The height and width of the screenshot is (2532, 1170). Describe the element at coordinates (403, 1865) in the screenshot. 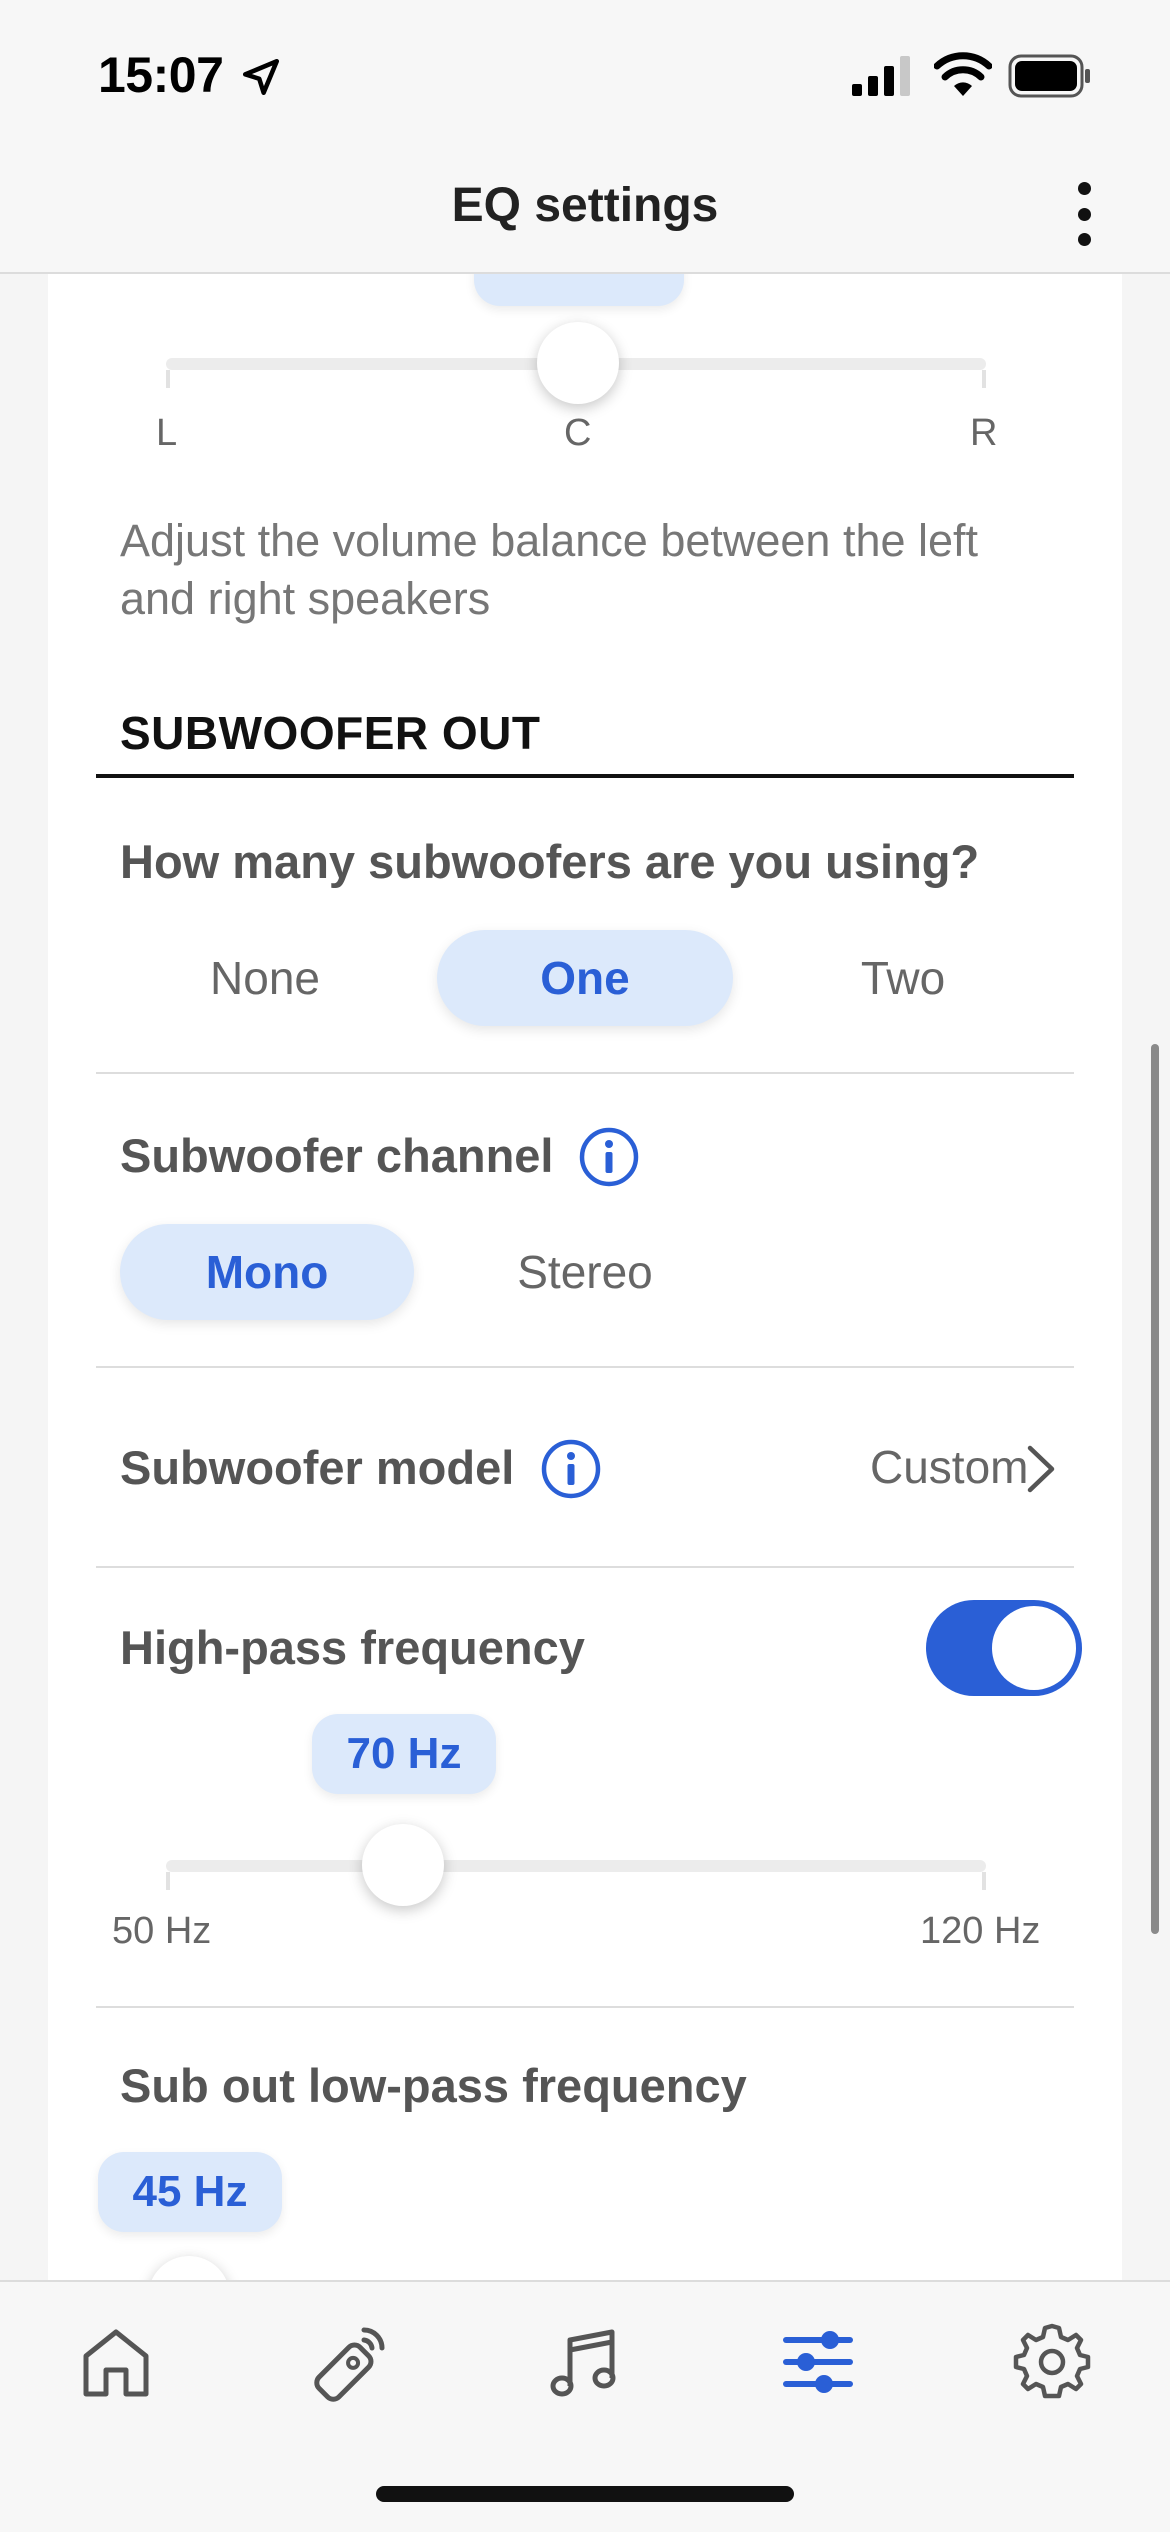

I see `high-pass-slider-thumb` at that location.